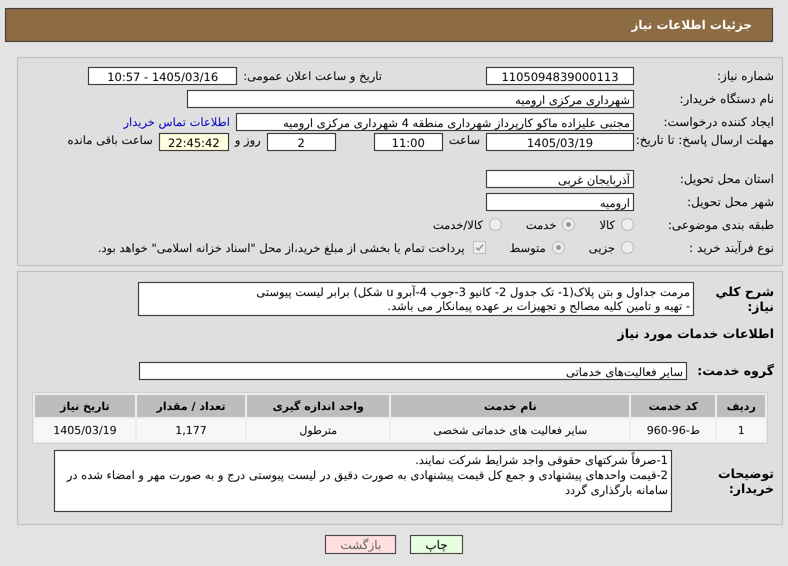 The width and height of the screenshot is (788, 566). I want to click on page-title: جزئیات اطلاعات نیاز, so click(691, 25).